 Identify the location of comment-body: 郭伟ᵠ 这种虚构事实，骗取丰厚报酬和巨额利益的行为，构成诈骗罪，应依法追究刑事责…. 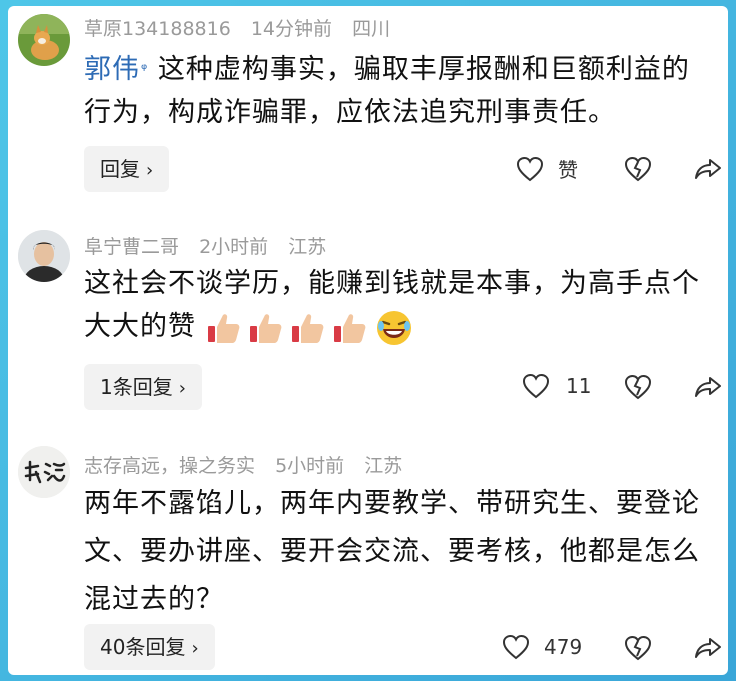
(399, 91).